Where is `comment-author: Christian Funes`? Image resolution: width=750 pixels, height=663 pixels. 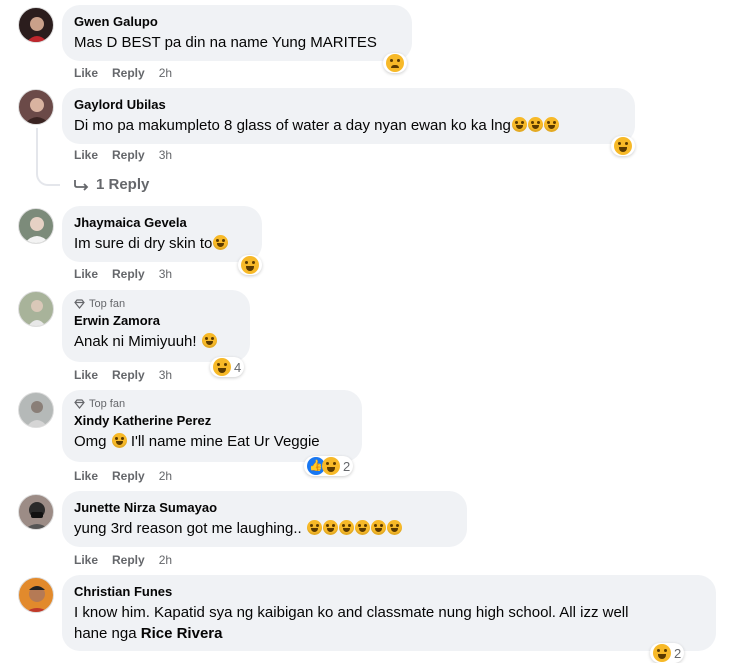
comment-author: Christian Funes is located at coordinates (389, 591).